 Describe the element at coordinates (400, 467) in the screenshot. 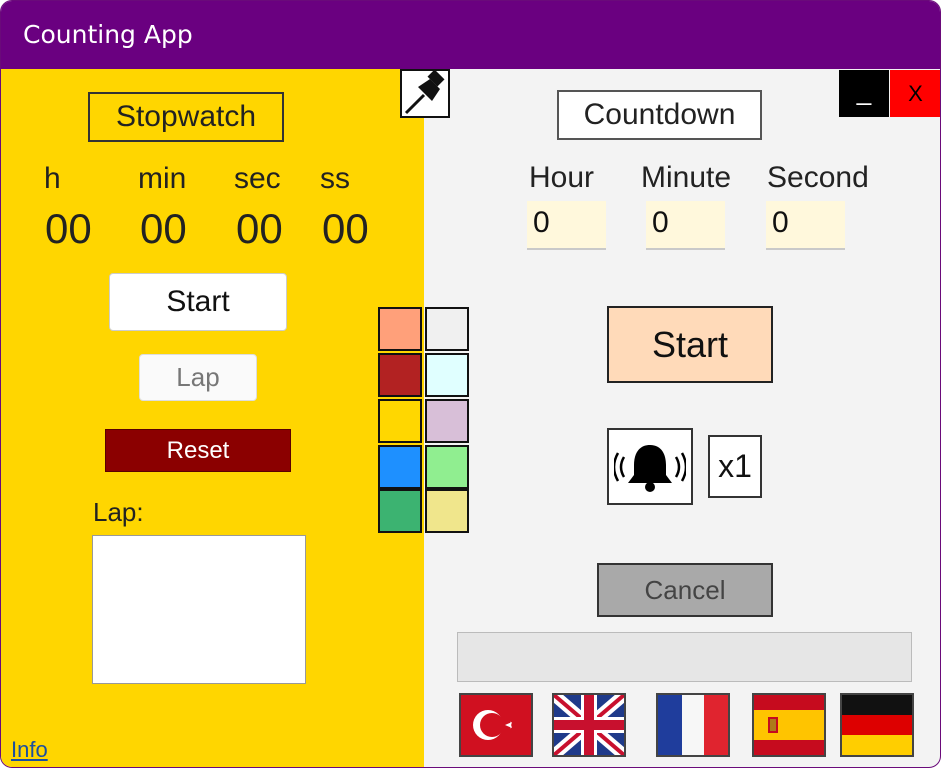

I see `swatch-dodger-blue` at that location.